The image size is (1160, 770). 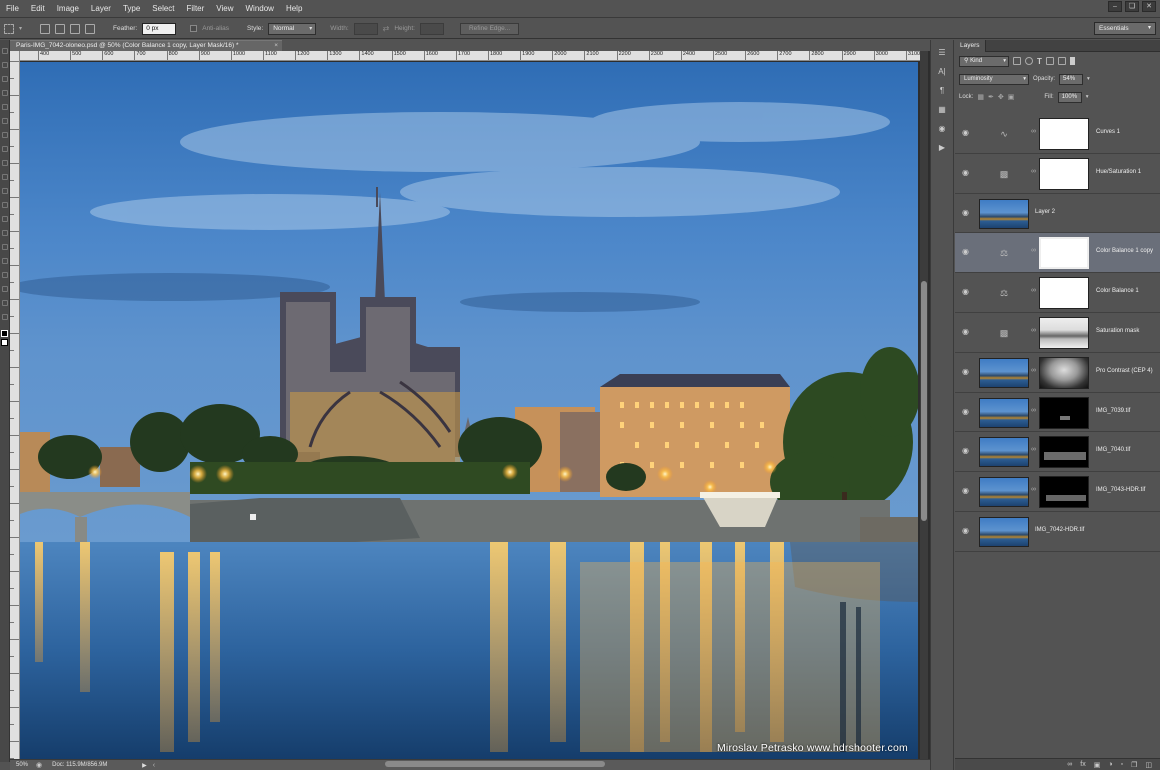 I want to click on new-adjustment-icon: ◑, so click(x=1110, y=764).